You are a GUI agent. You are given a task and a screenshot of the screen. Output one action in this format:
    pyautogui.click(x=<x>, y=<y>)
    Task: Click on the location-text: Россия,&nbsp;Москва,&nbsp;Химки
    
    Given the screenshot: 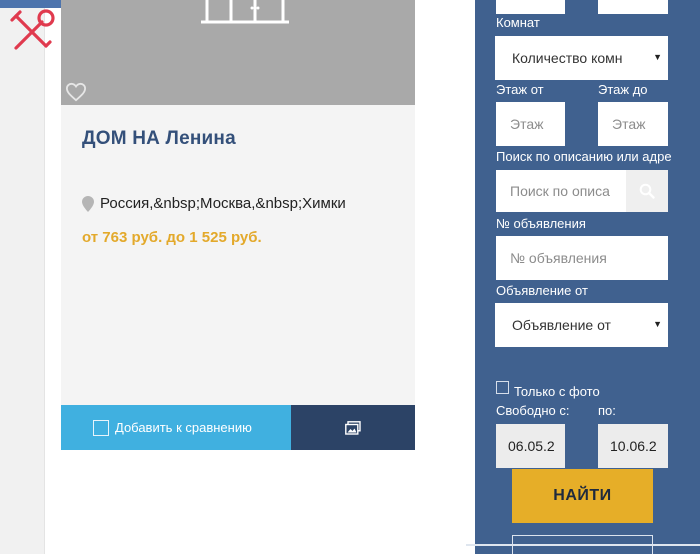 What is the action you would take?
    pyautogui.click(x=223, y=203)
    